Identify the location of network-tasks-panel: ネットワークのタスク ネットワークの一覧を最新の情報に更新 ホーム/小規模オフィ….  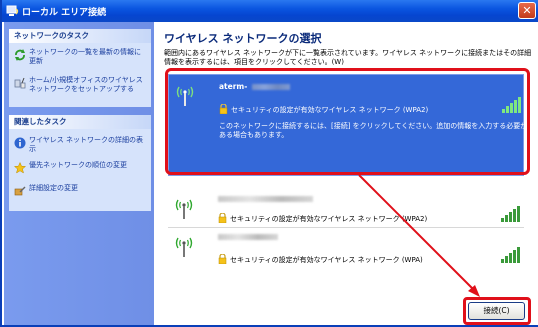
(80, 68).